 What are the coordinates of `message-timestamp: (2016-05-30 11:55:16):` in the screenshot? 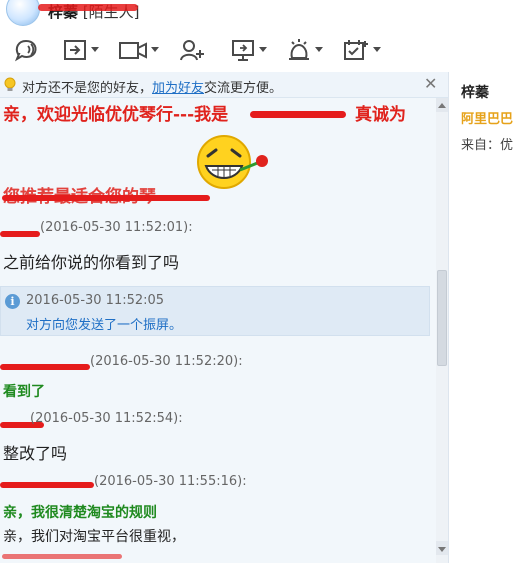 It's located at (170, 481).